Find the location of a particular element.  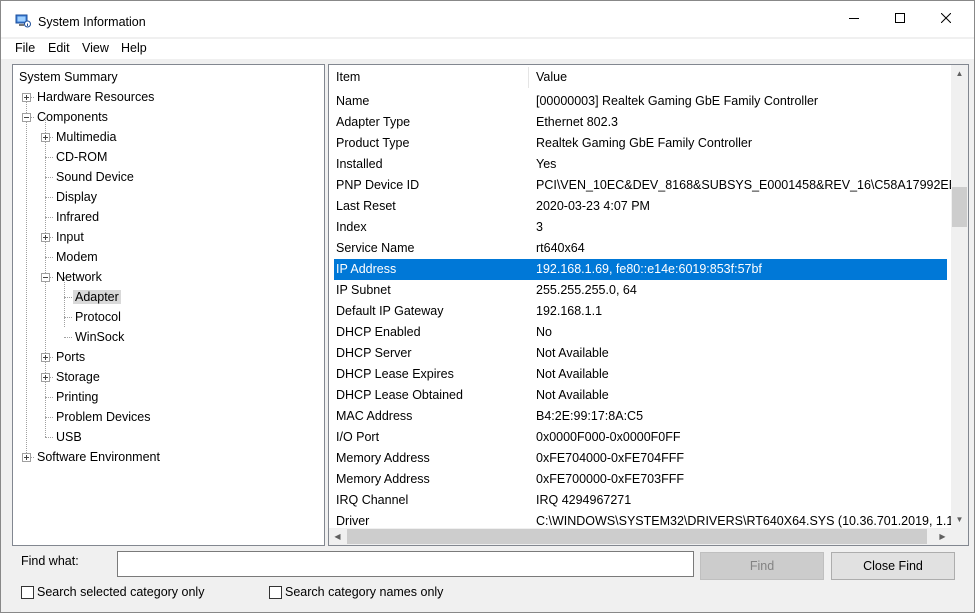

tree-item-label: Problem Devices is located at coordinates (103, 417).